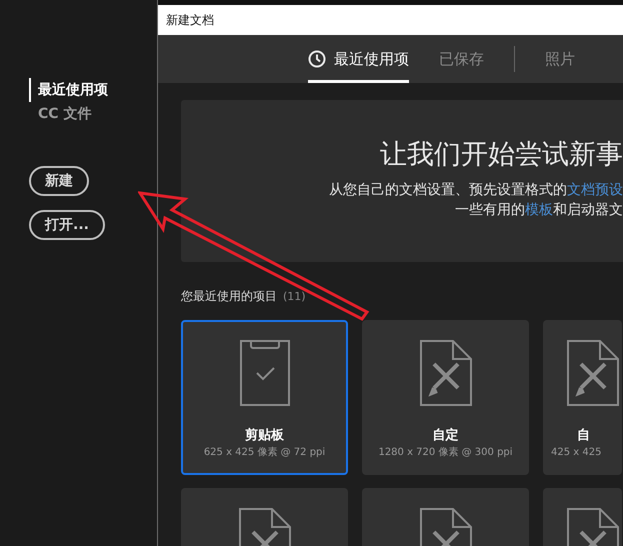 The height and width of the screenshot is (546, 623). Describe the element at coordinates (445, 397) in the screenshot. I see `preset-card: 自定 1280 x 720 像素 @ 300 ppi` at that location.